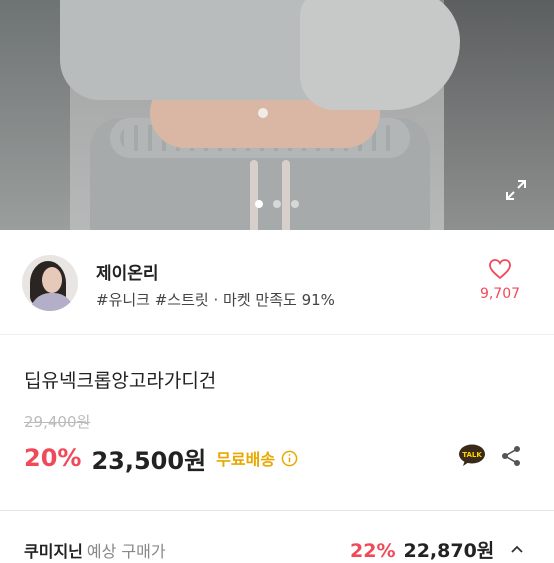 This screenshot has width=554, height=563. I want to click on share-icon, so click(511, 456).